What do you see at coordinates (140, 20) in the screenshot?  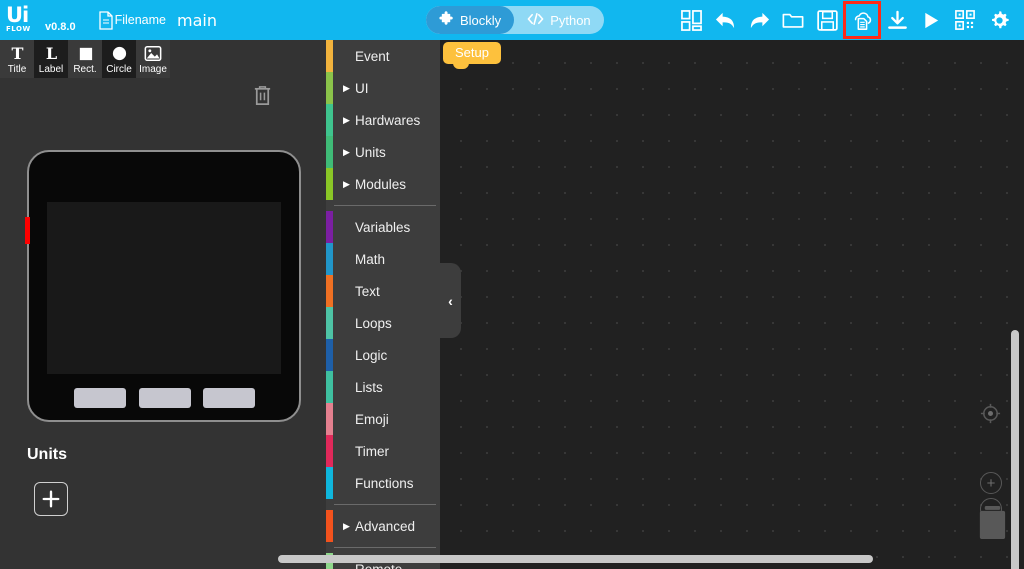 I see `filename-label: Filename` at bounding box center [140, 20].